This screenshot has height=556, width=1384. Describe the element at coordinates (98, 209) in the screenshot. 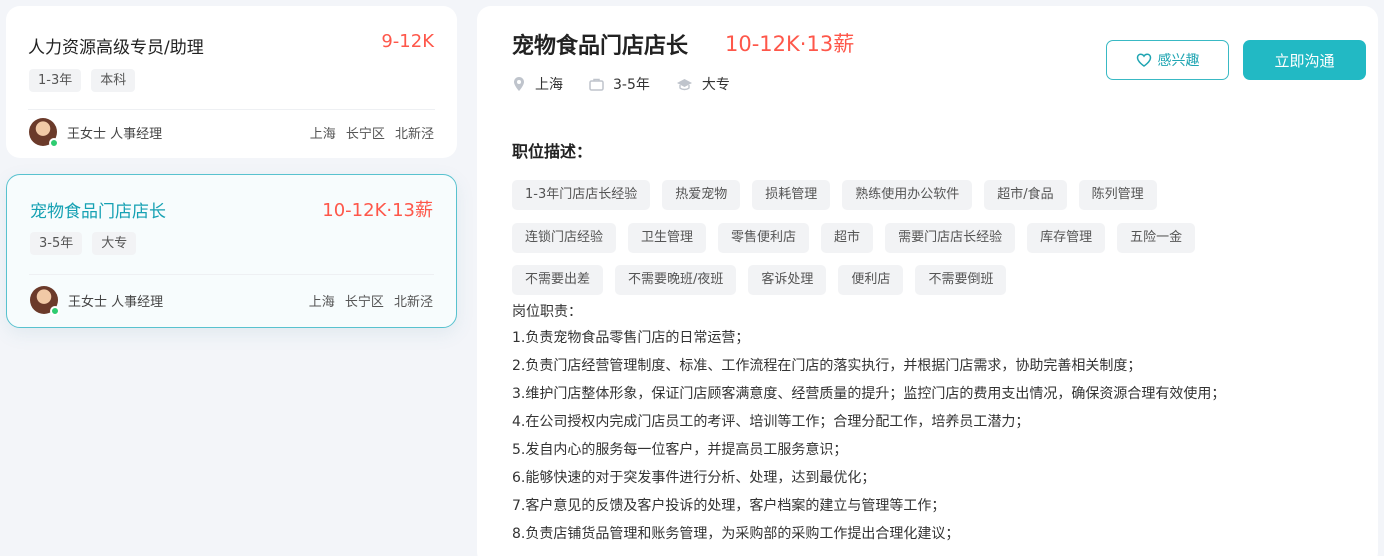

I see `job-card-title: 宠物食品门店店长` at that location.